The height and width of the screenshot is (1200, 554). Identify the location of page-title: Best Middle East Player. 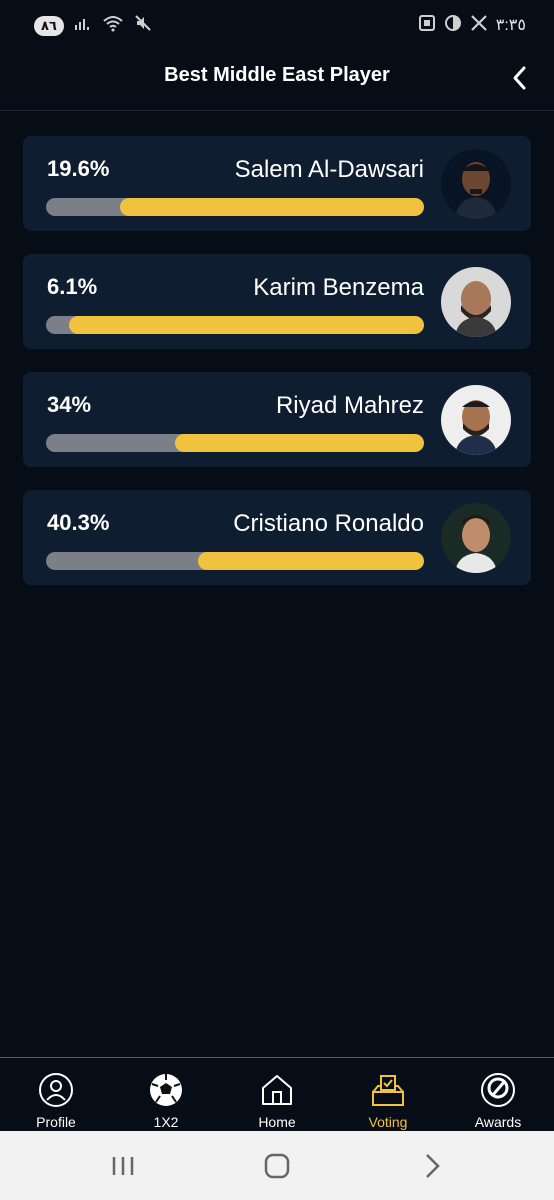
(277, 75).